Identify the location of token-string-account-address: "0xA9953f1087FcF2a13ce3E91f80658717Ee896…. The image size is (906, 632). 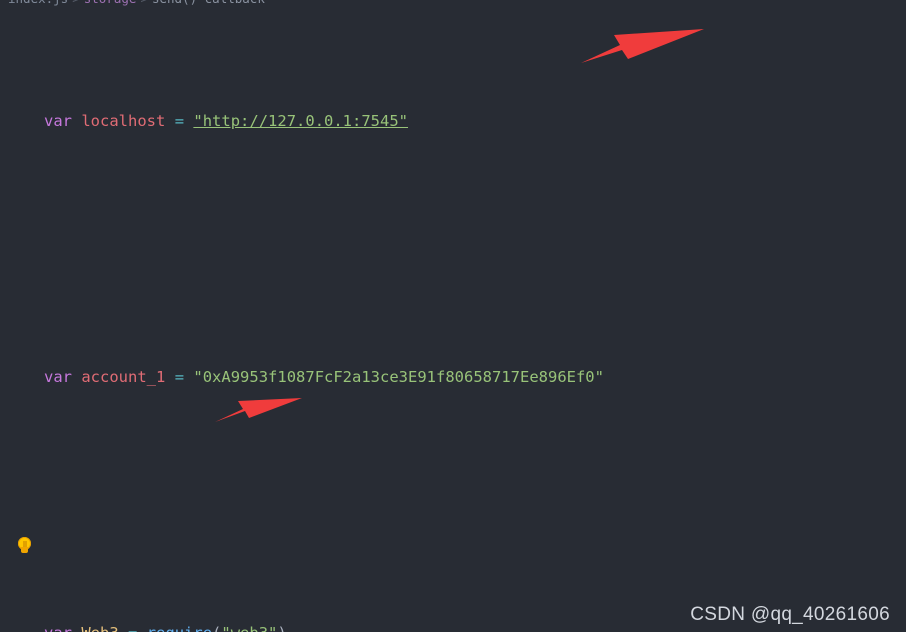
(398, 377).